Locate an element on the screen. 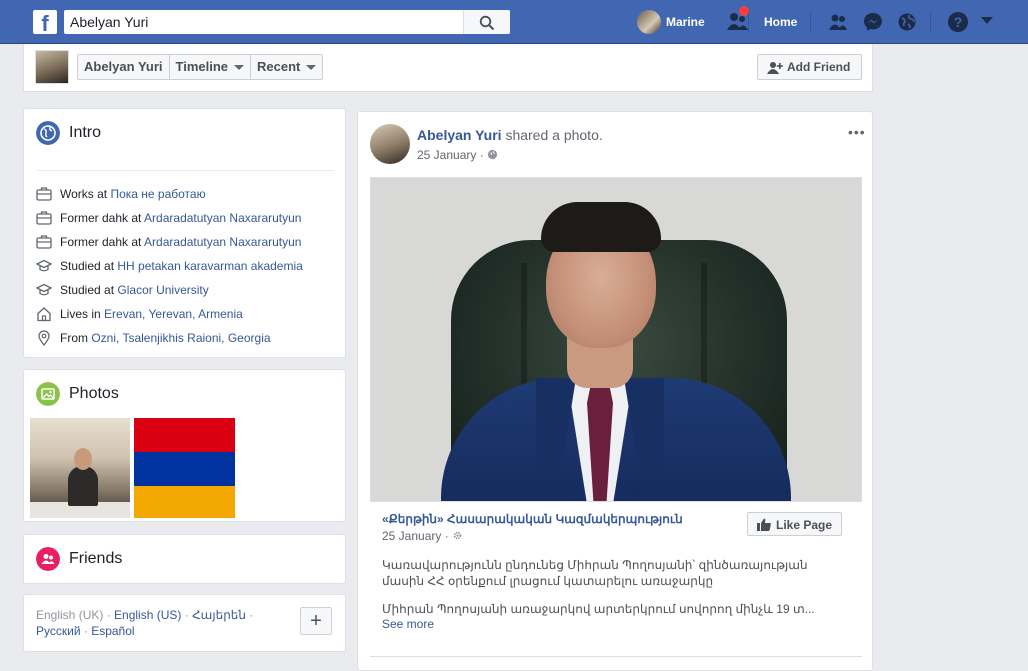 The width and height of the screenshot is (1028, 671). home-icon is located at coordinates (44, 314).